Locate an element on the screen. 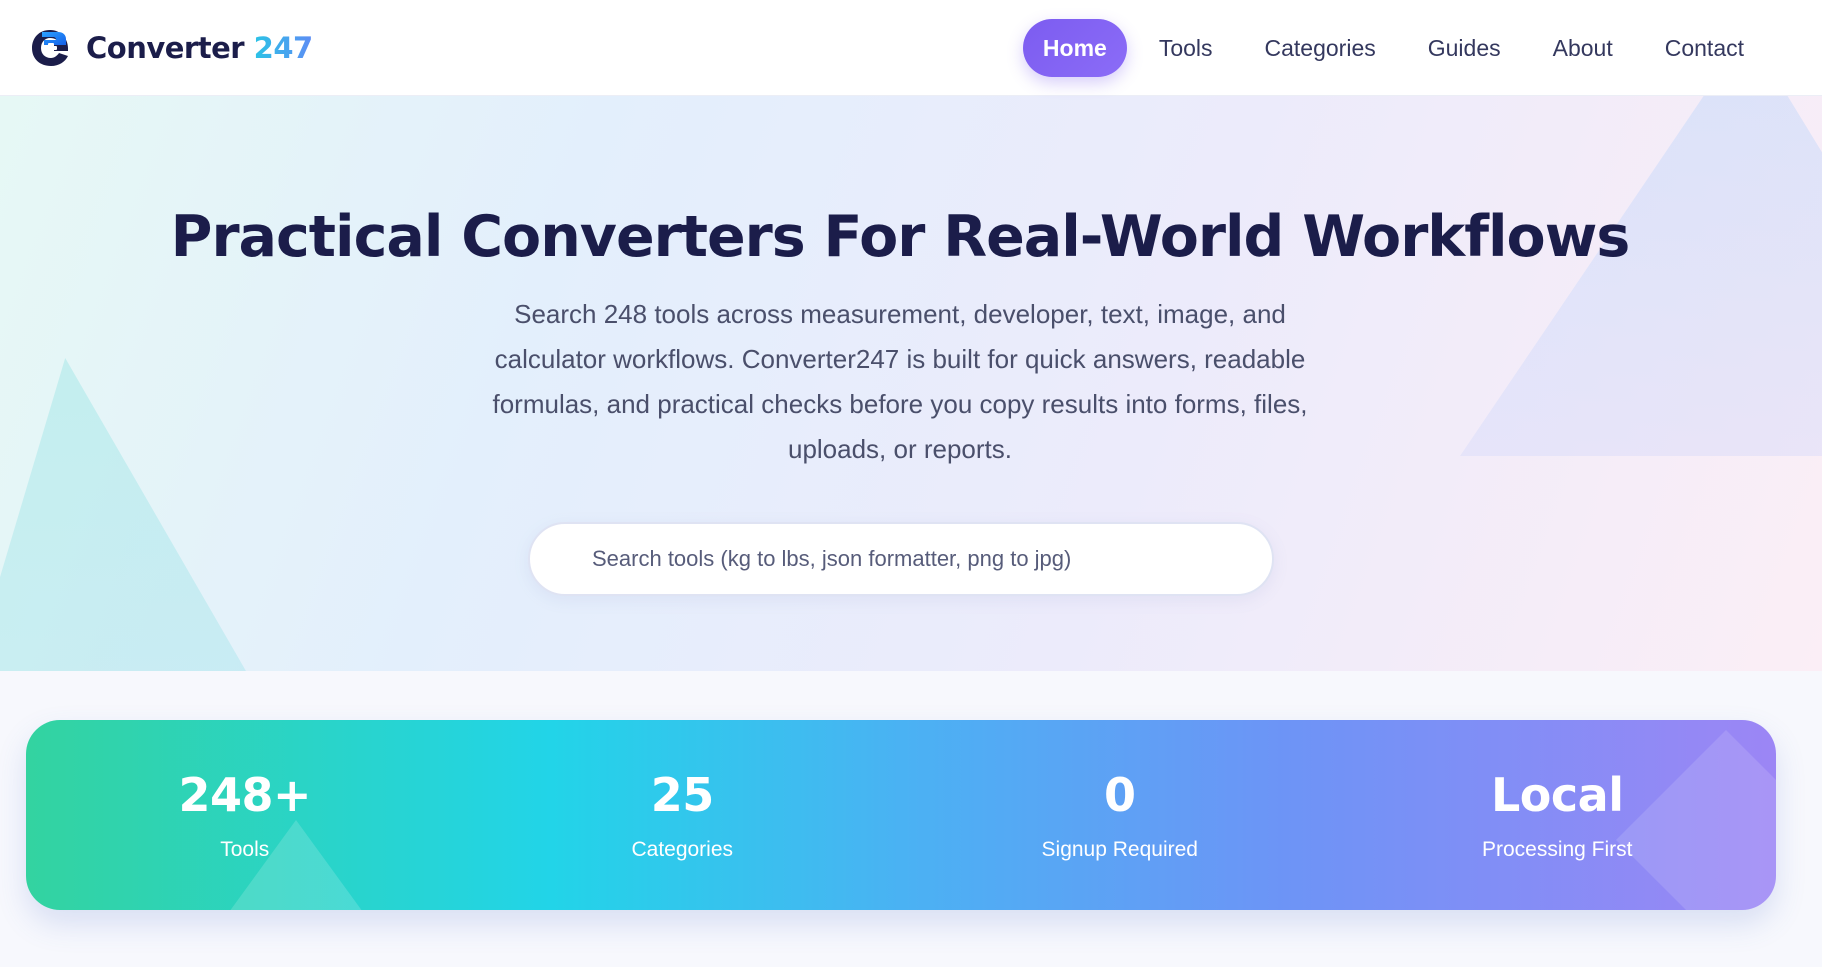 This screenshot has width=1822, height=967. search-box is located at coordinates (901, 559).